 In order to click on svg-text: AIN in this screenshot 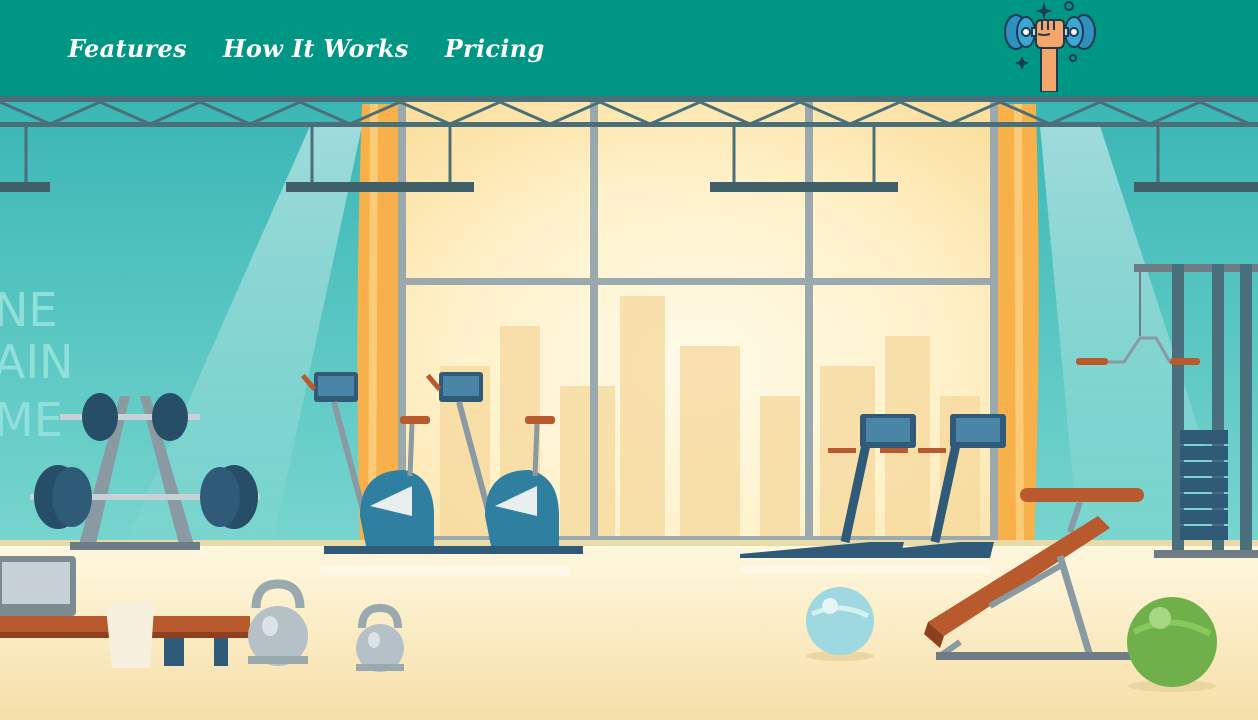, I will do `click(36, 362)`.